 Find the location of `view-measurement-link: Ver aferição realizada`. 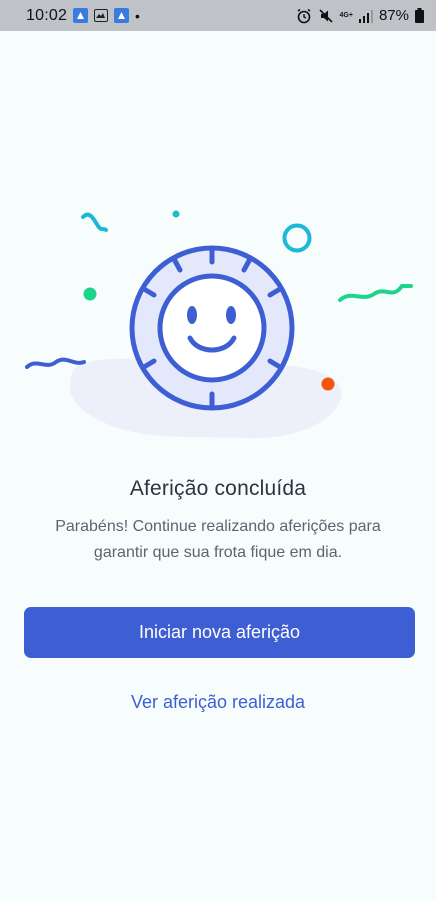

view-measurement-link: Ver aferição realizada is located at coordinates (218, 702).